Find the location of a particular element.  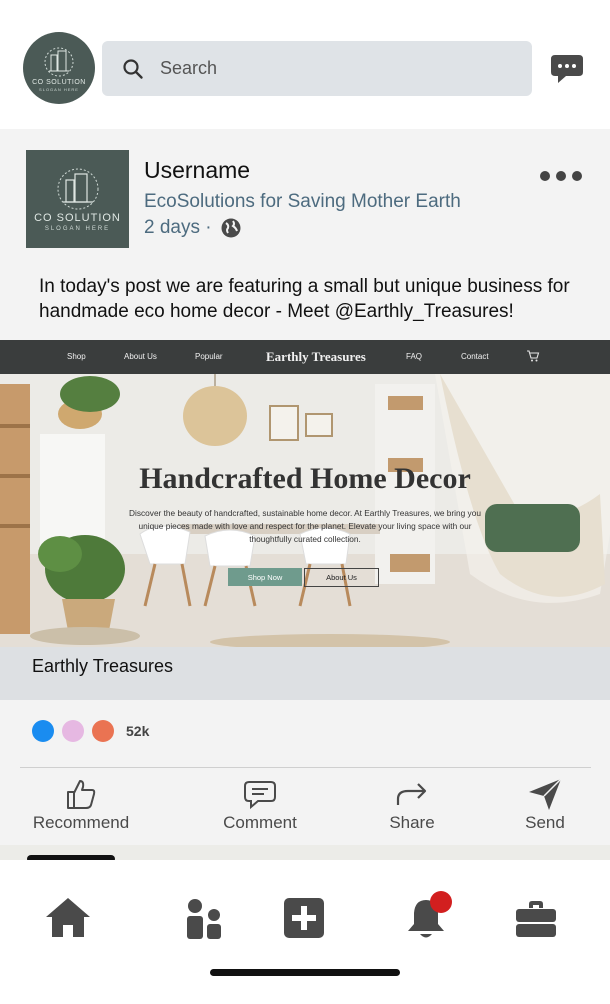

shop-now-button: Shop Now is located at coordinates (265, 577).